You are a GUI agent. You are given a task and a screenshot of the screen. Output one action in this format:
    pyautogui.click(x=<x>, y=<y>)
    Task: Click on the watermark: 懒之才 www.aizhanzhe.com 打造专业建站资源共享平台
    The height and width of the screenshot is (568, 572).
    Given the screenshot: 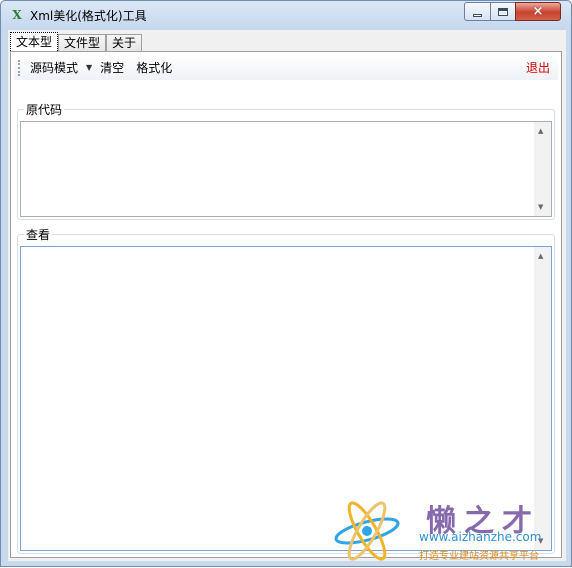 What is the action you would take?
    pyautogui.click(x=451, y=528)
    